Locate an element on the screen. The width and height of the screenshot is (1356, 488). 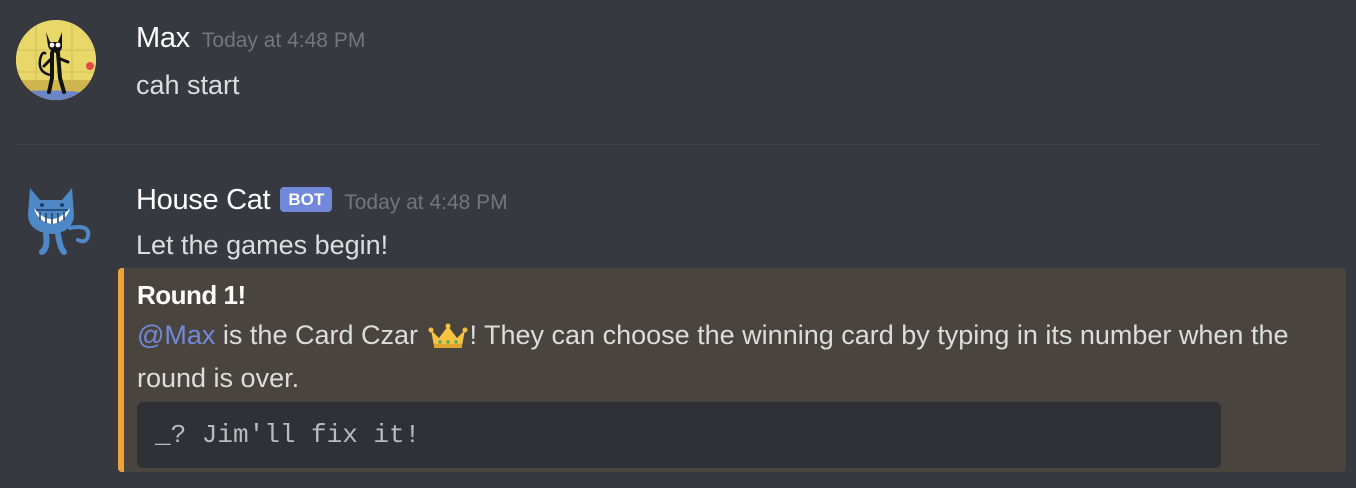
user-mention: @Max is located at coordinates (176, 335).